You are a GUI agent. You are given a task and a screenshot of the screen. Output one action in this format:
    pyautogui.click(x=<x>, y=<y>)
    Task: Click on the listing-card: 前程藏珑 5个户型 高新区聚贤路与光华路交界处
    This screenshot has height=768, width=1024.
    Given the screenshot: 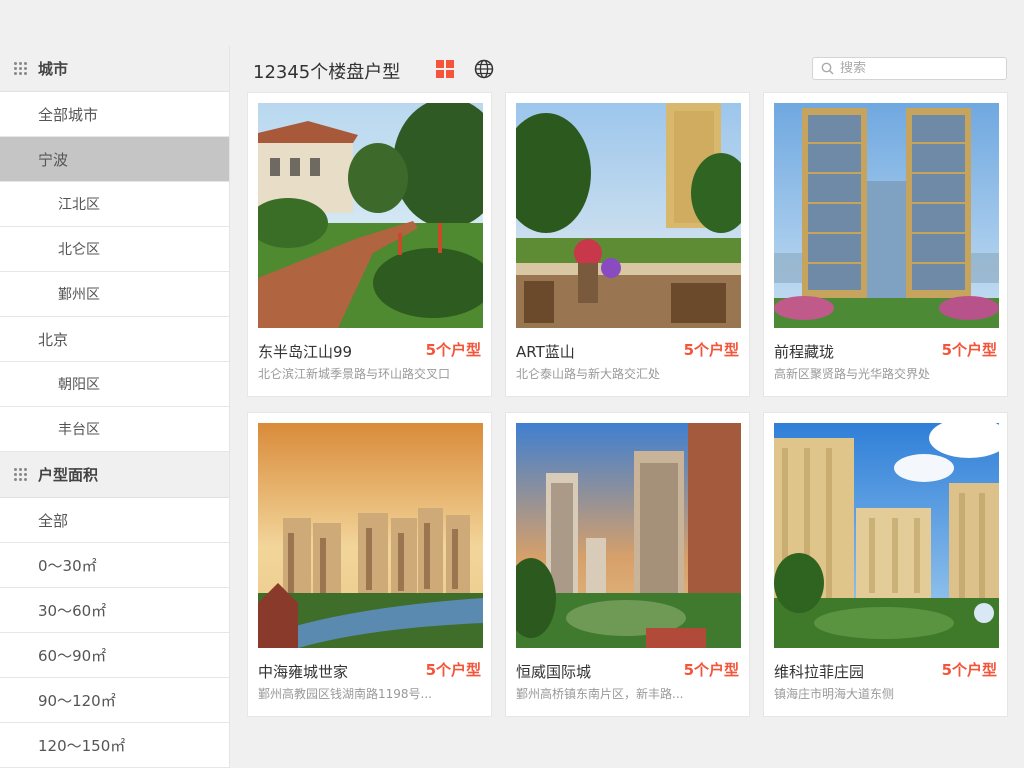 What is the action you would take?
    pyautogui.click(x=885, y=244)
    